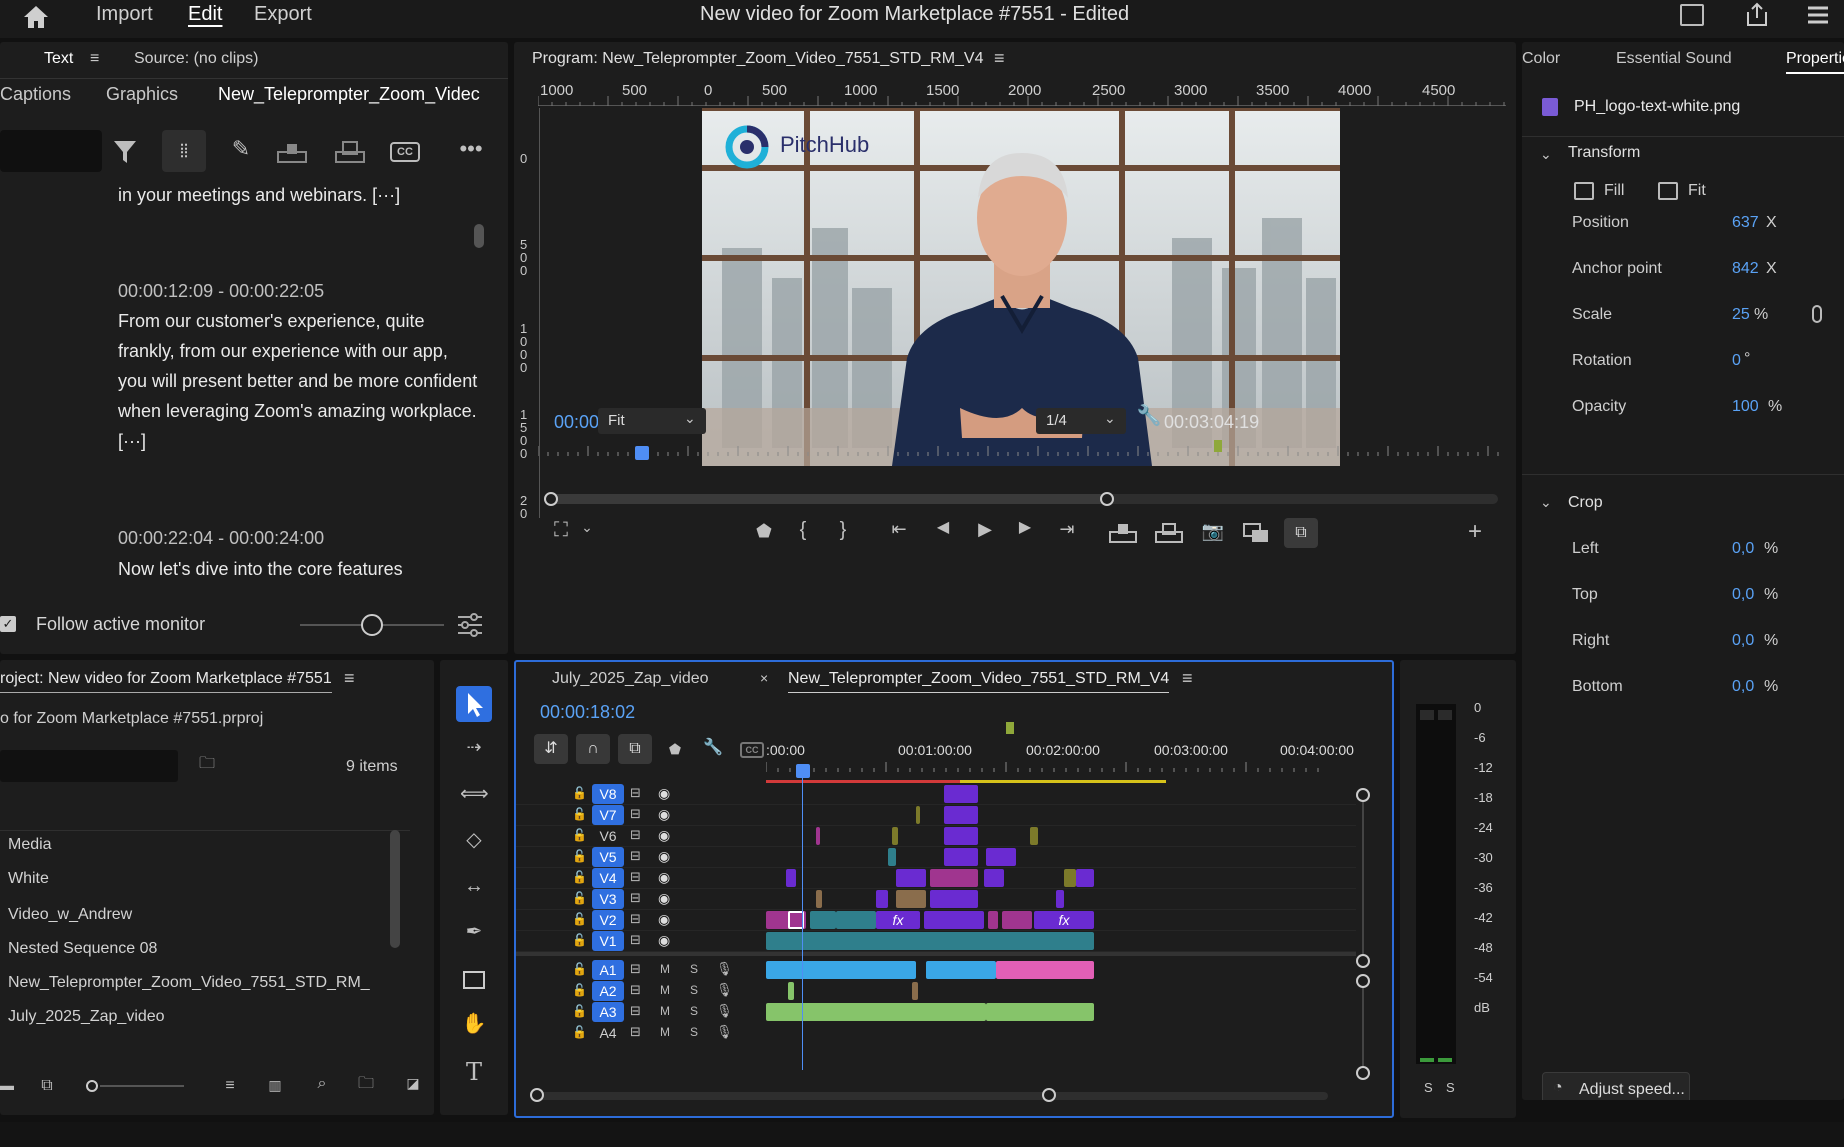  Describe the element at coordinates (1363, 795) in the screenshot. I see `video-scroll-handle` at that location.